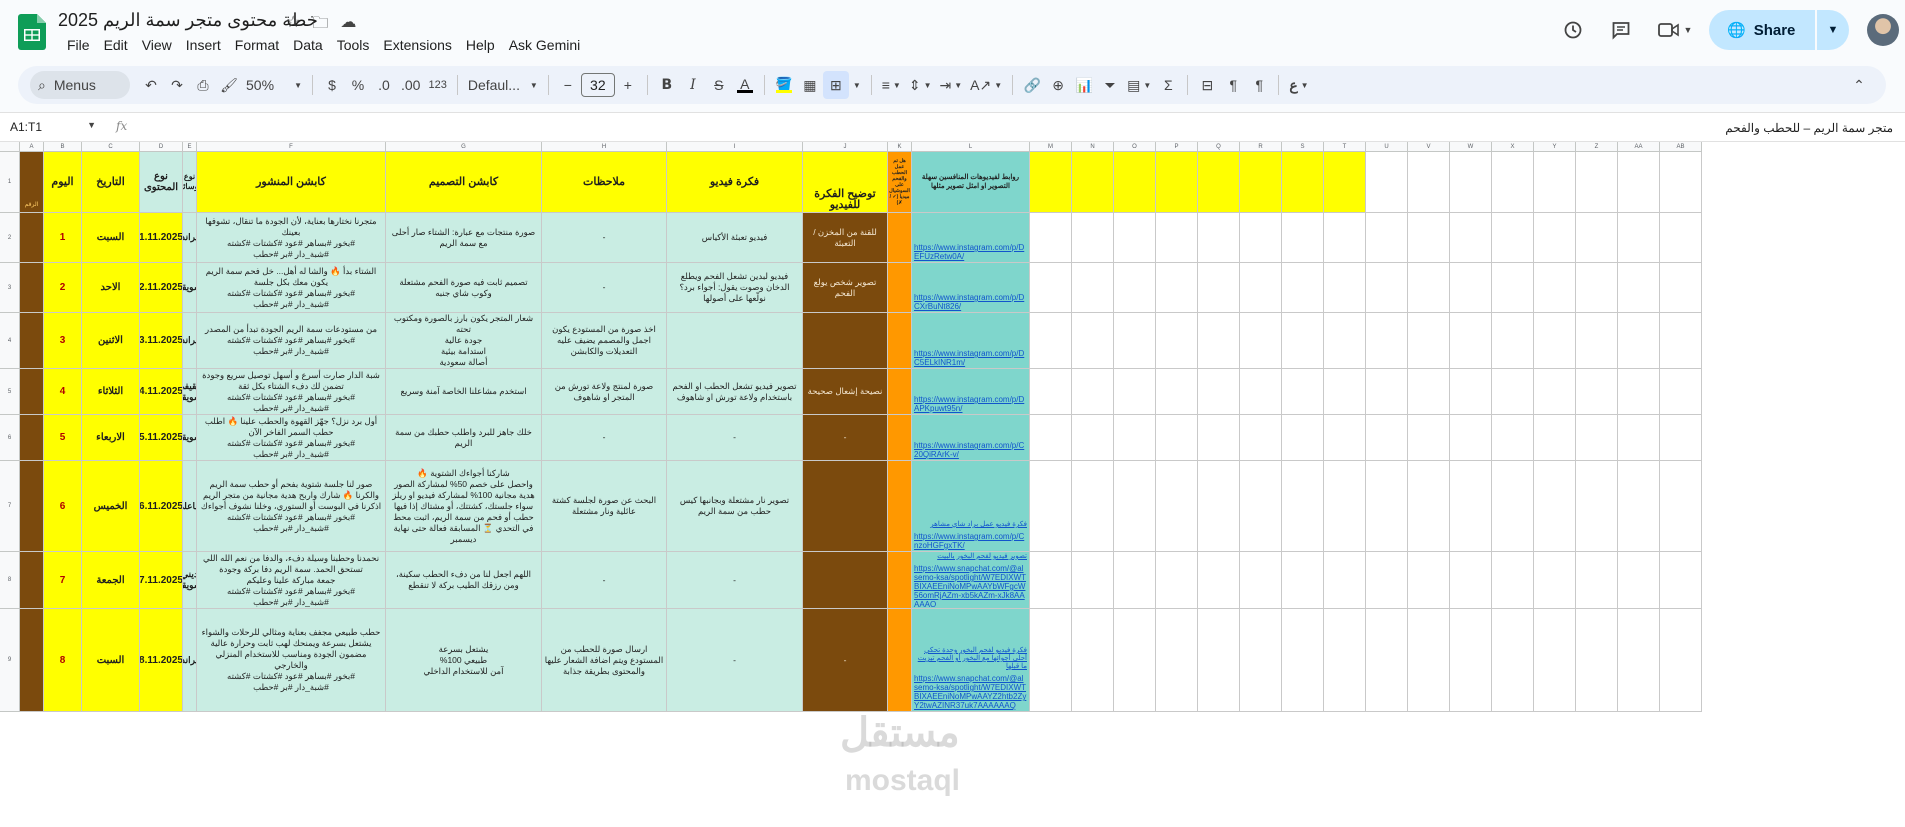 The height and width of the screenshot is (827, 1905). I want to click on filter-icon: ⏷, so click(1110, 85).